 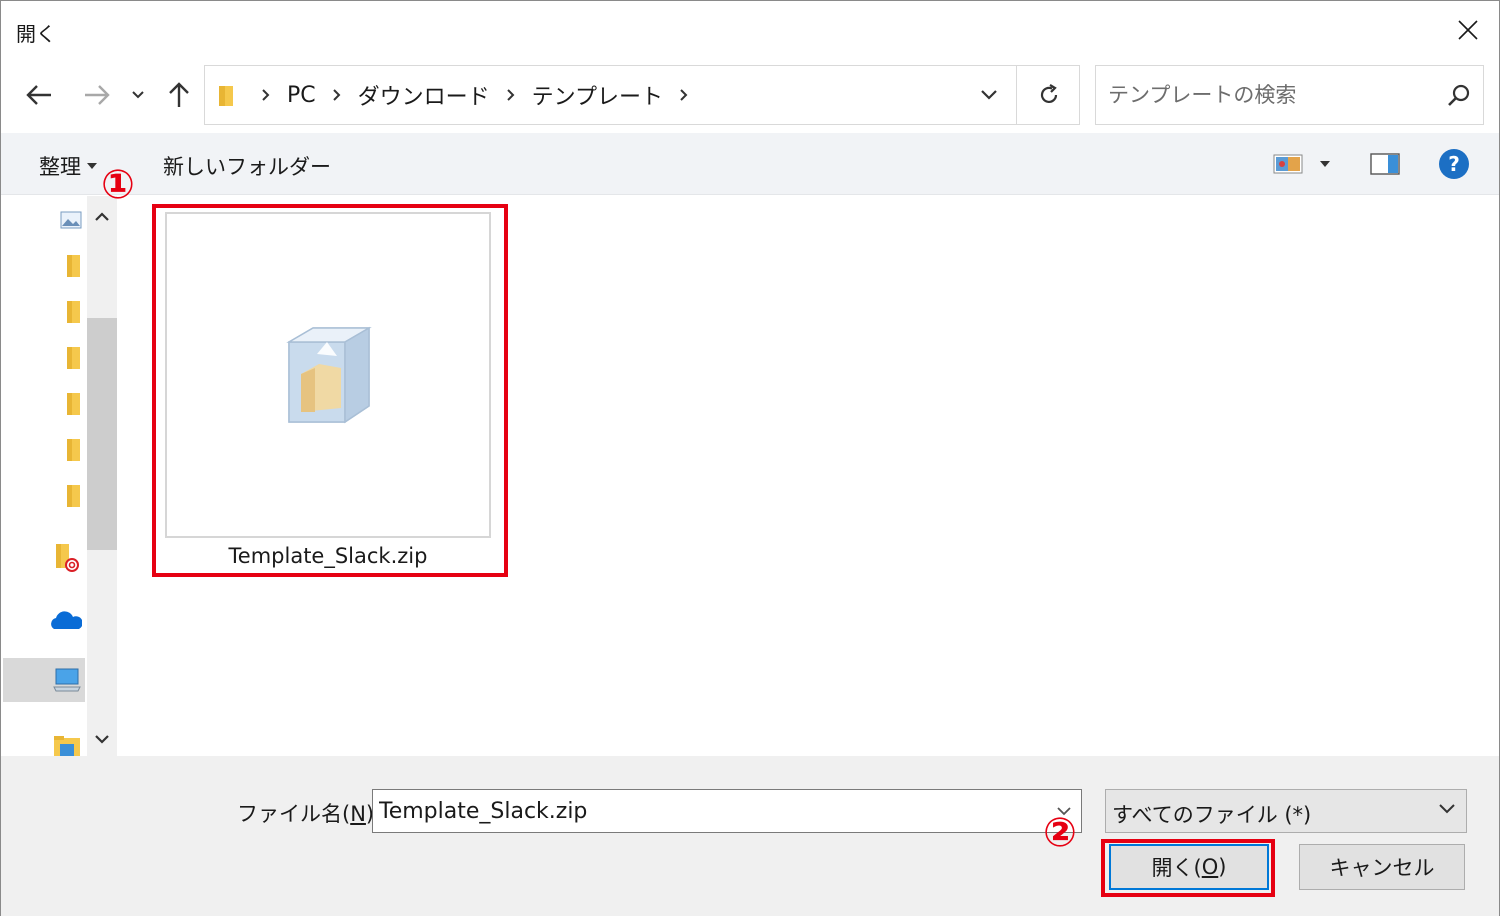 What do you see at coordinates (597, 95) in the screenshot?
I see `breadcrumb-template: テンプレート` at bounding box center [597, 95].